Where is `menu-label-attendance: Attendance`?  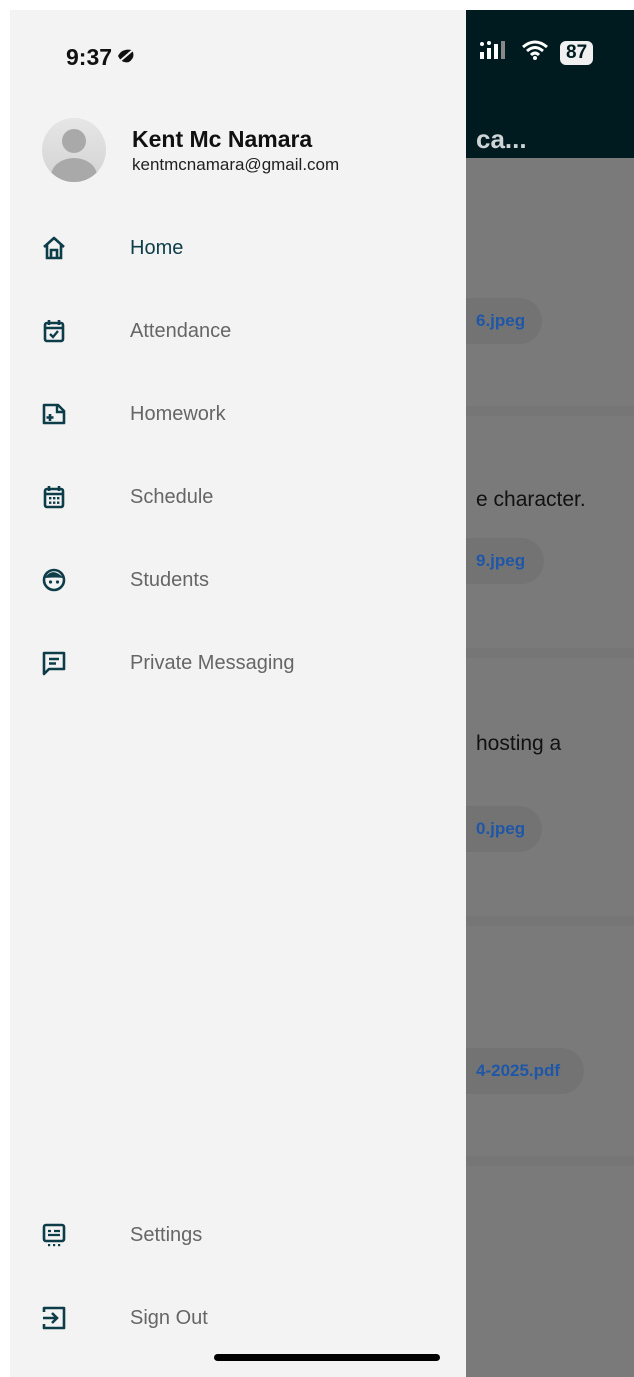
menu-label-attendance: Attendance is located at coordinates (181, 330).